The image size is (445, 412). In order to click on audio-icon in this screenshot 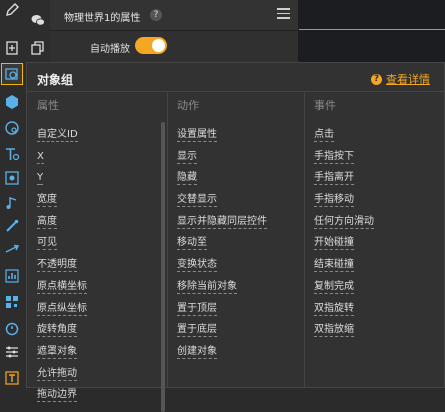, I will do `click(12, 178)`.